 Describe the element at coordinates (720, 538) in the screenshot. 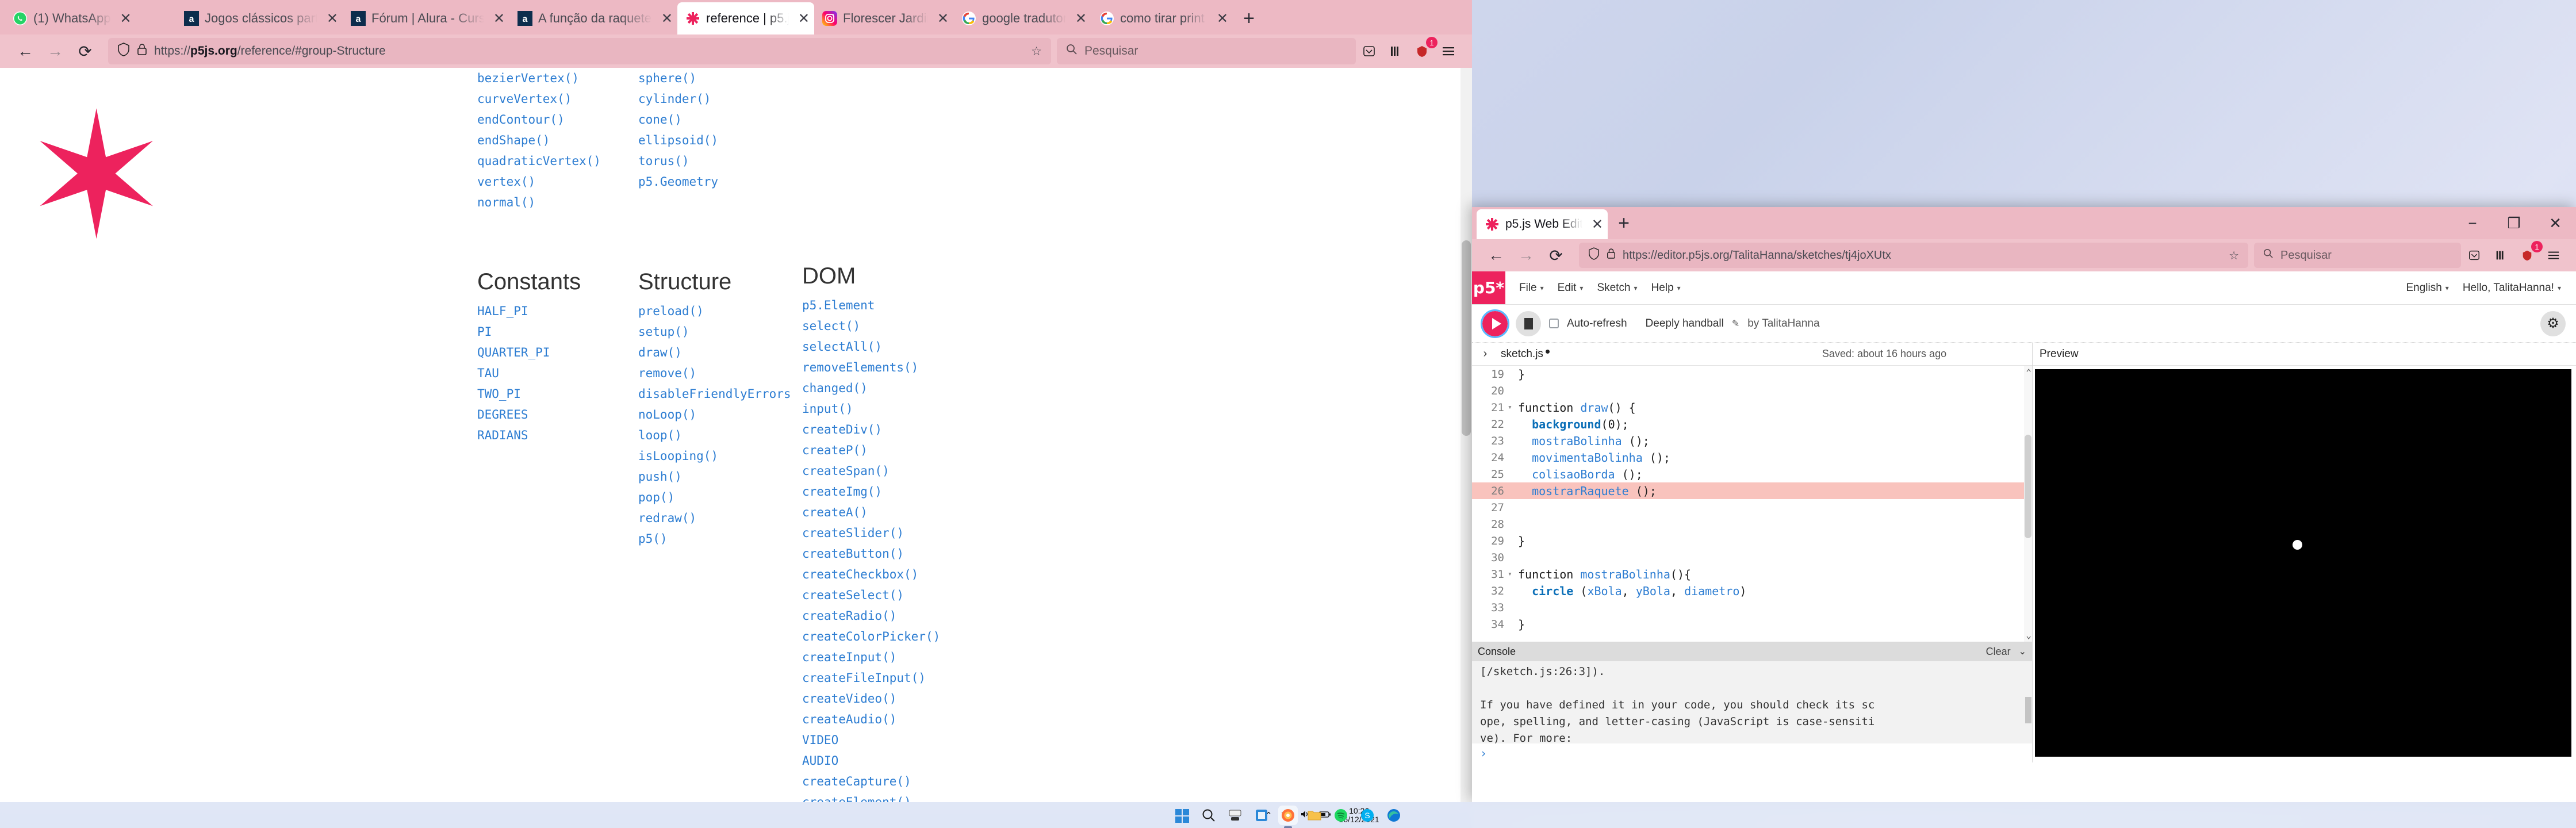

I see `reference-link: p5()` at that location.